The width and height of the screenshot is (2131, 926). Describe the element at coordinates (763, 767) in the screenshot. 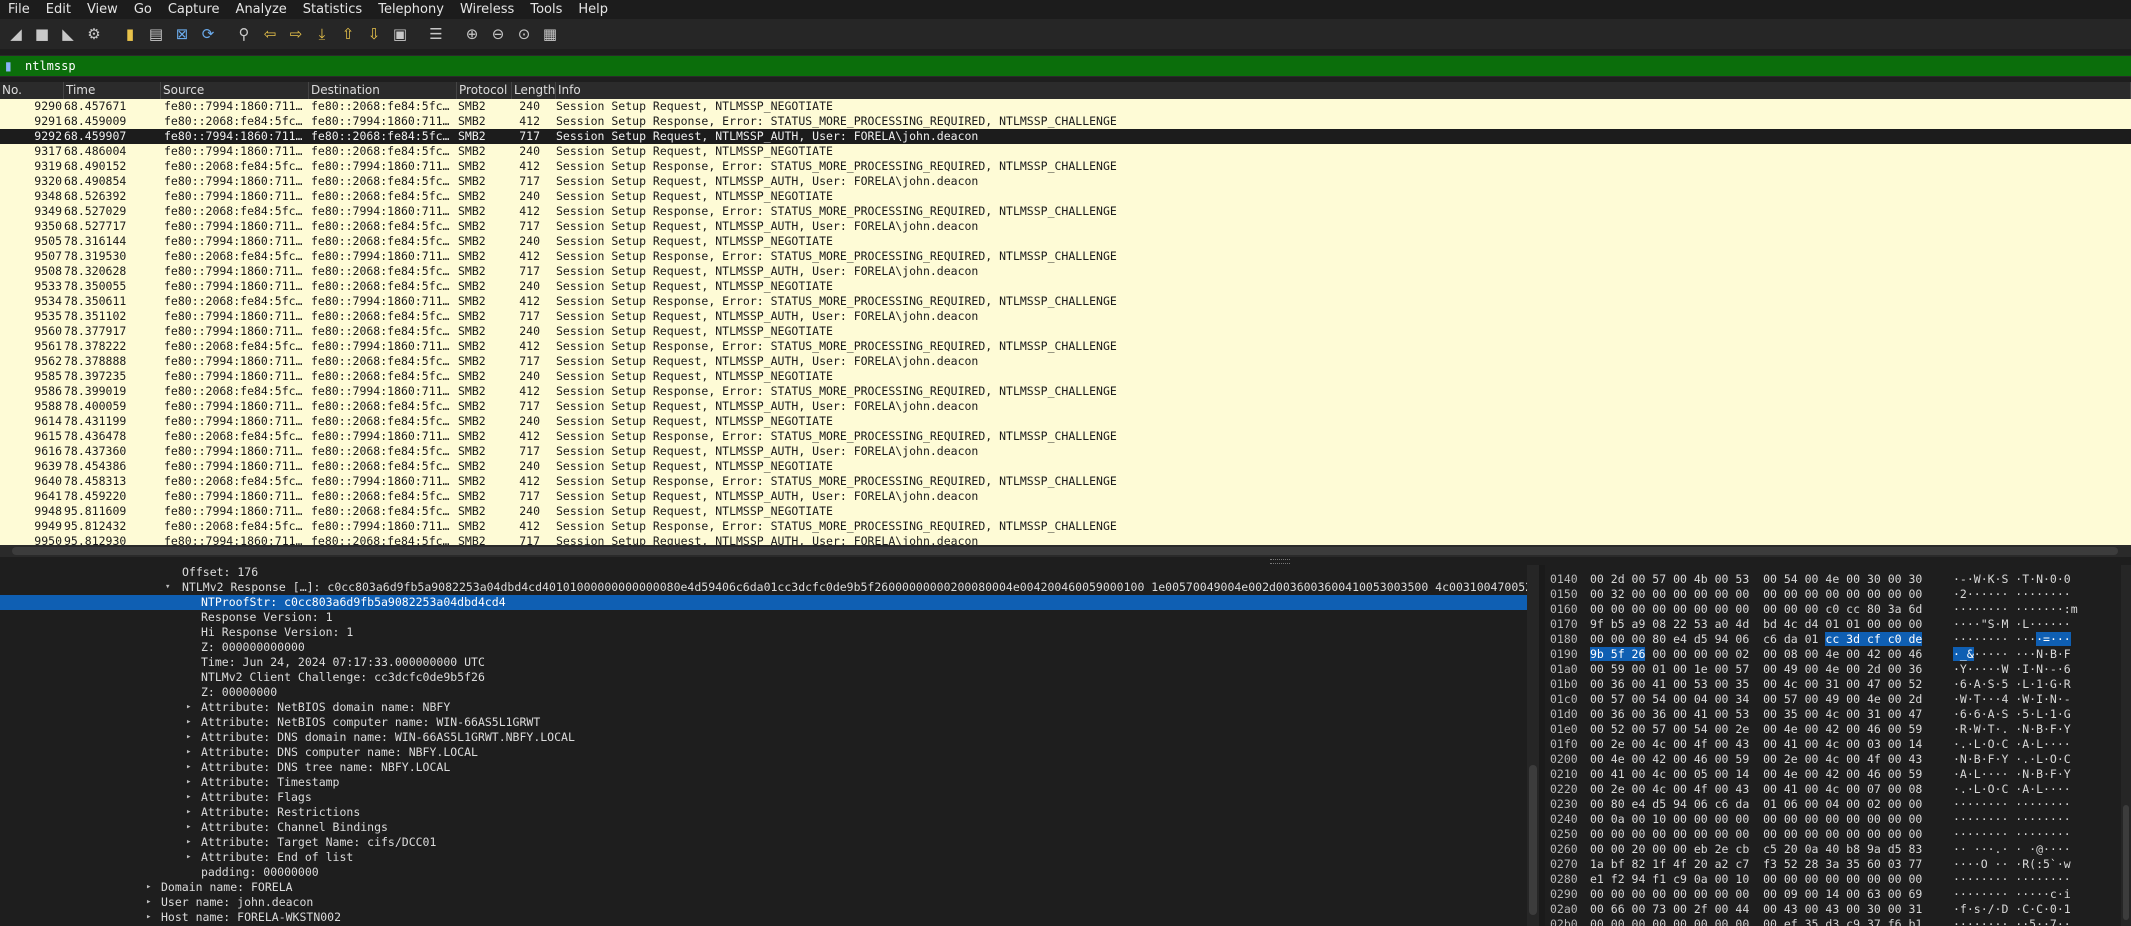

I see `details-tree-item: ▸ Attribute: DNS tree name: NBFY.LOCAL` at that location.